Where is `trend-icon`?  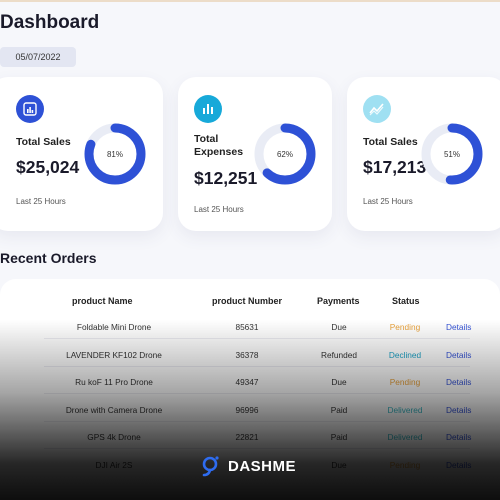
trend-icon is located at coordinates (377, 109).